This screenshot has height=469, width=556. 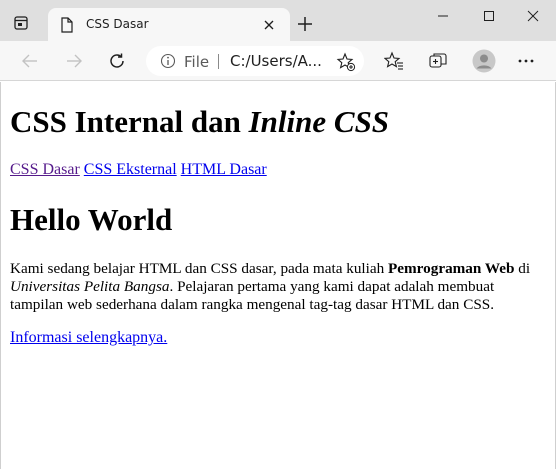 What do you see at coordinates (21, 23) in the screenshot?
I see `tab-actions-icon` at bounding box center [21, 23].